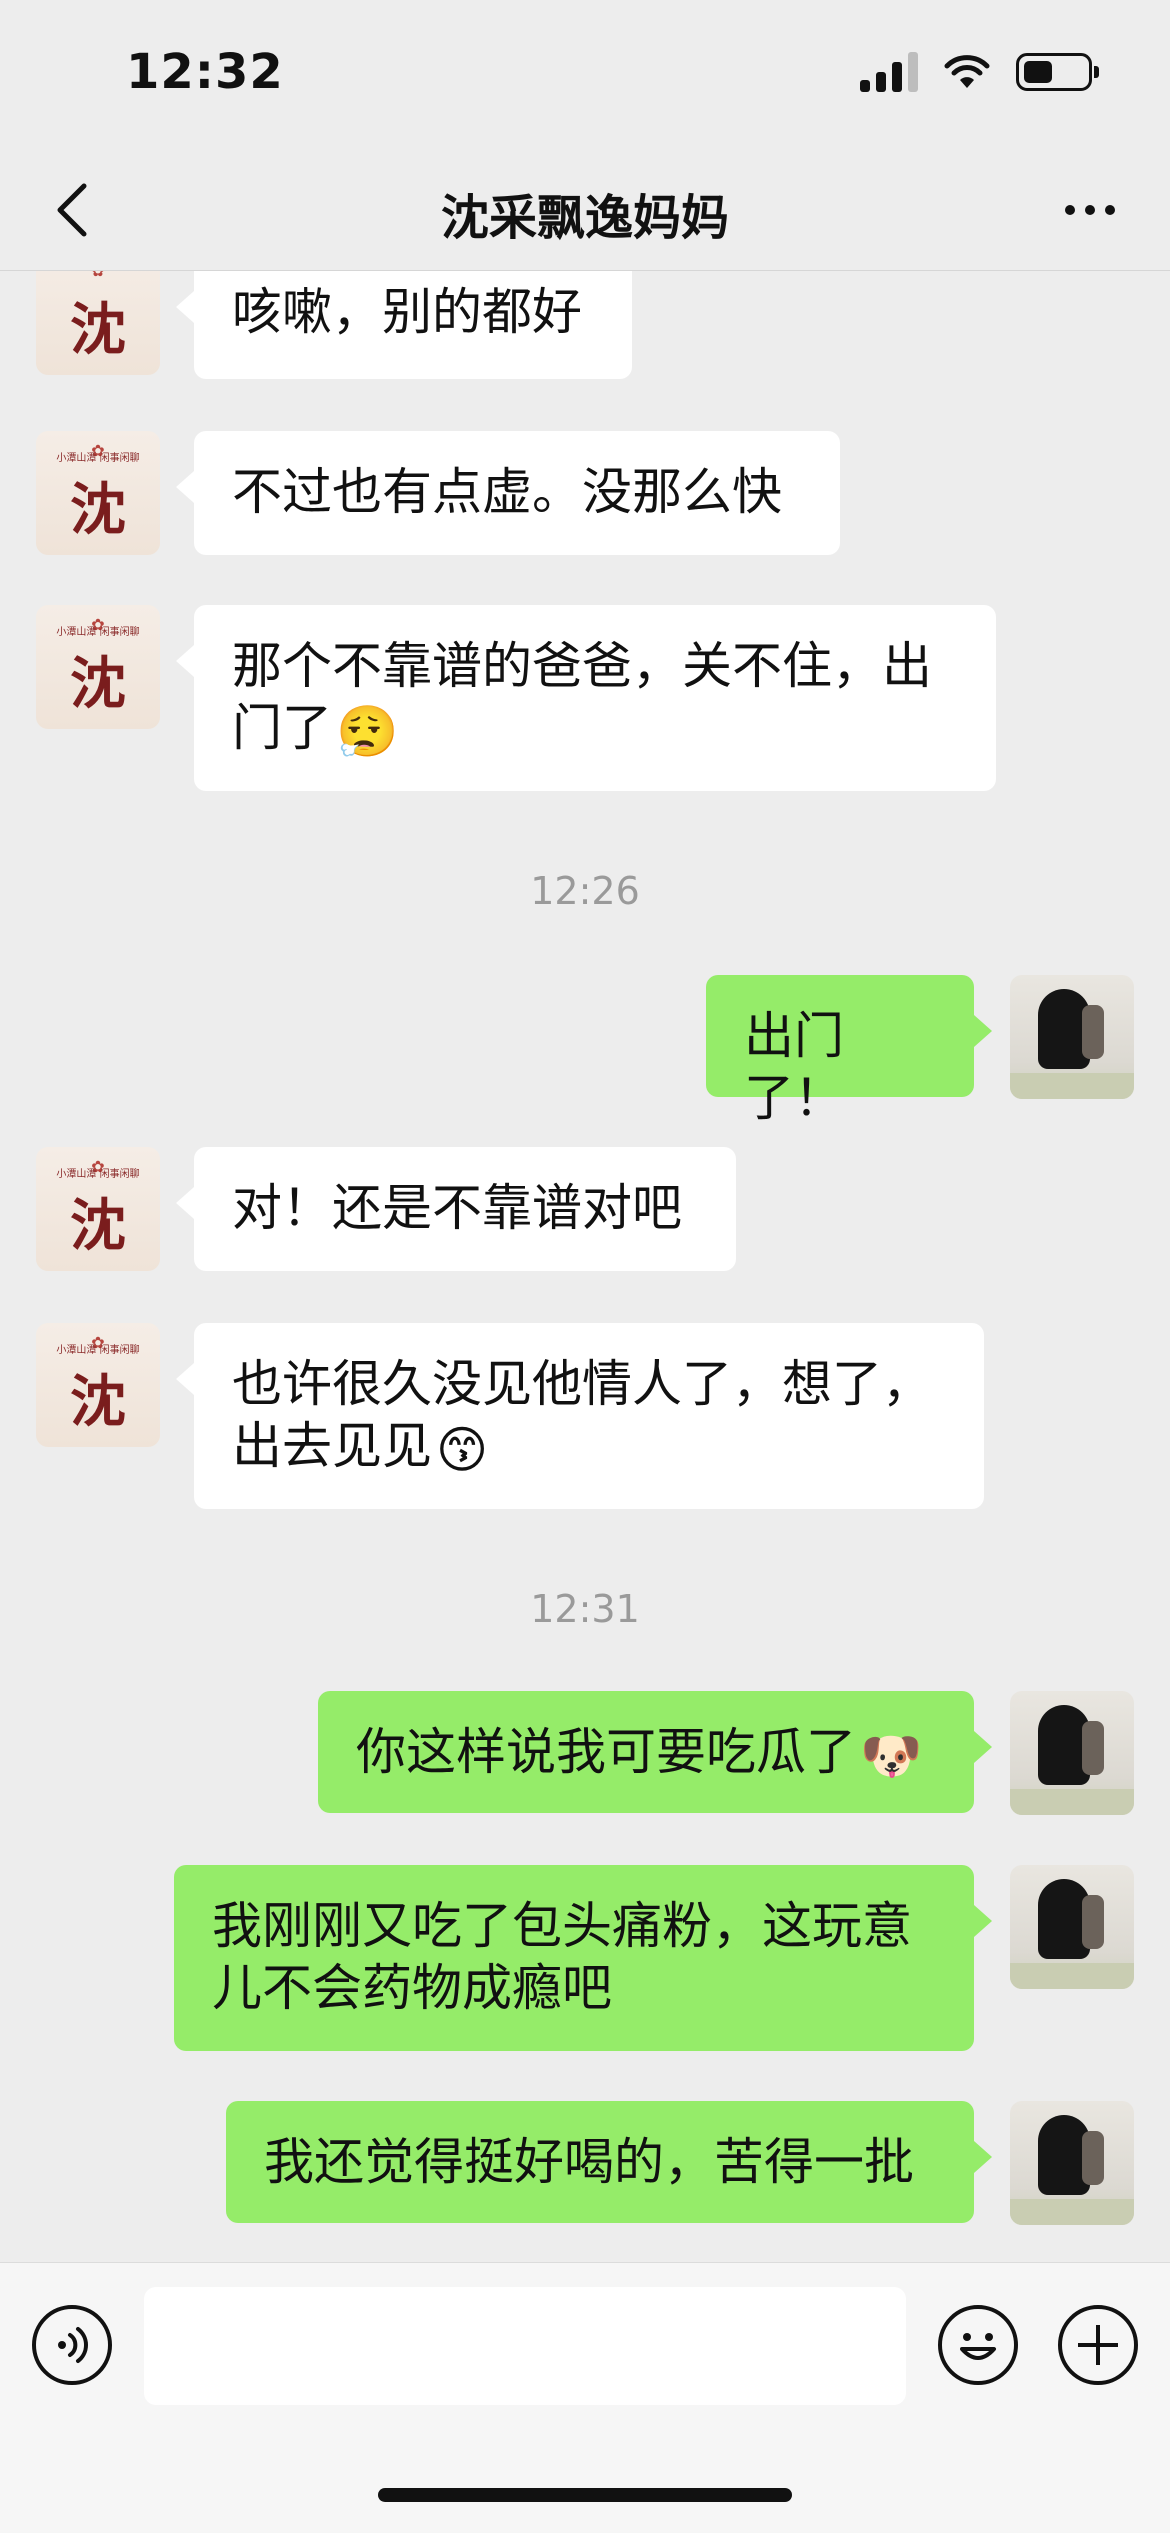  I want to click on message-text: 不过也有点虚。没那么快, so click(507, 492).